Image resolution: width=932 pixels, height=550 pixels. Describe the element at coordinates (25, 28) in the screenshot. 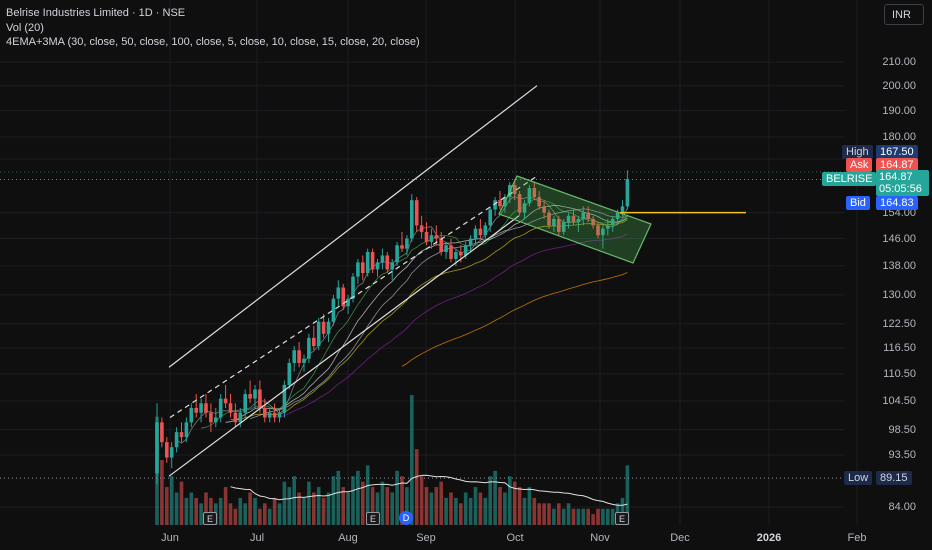

I see `volume-legend: Vol (20)` at that location.